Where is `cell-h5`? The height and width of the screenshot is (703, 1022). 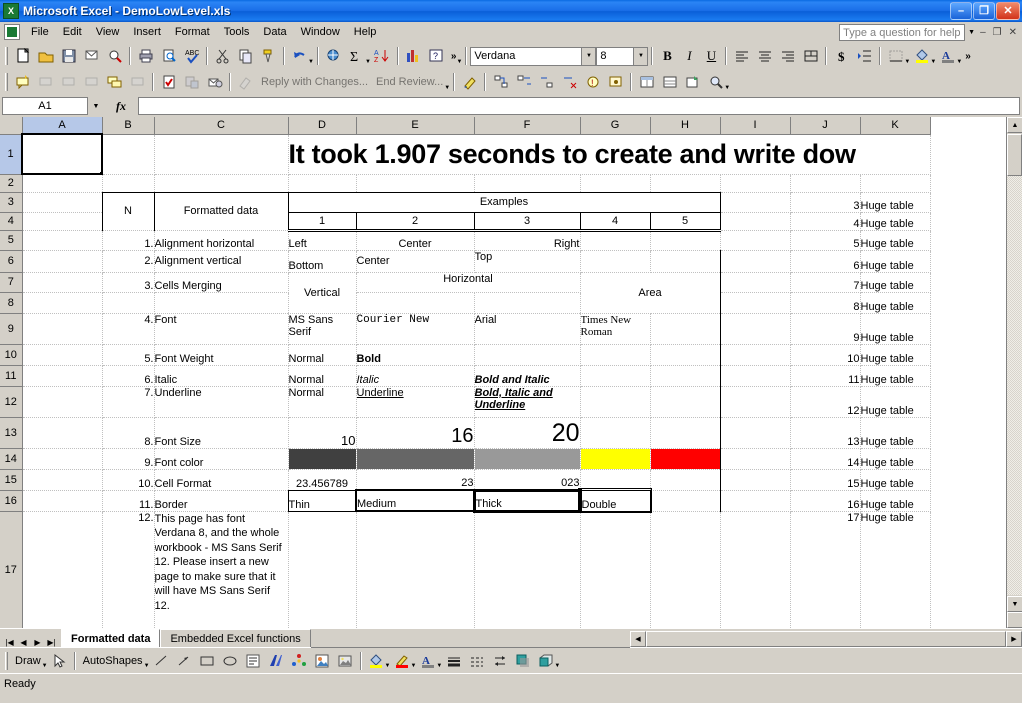 cell-h5 is located at coordinates (685, 240).